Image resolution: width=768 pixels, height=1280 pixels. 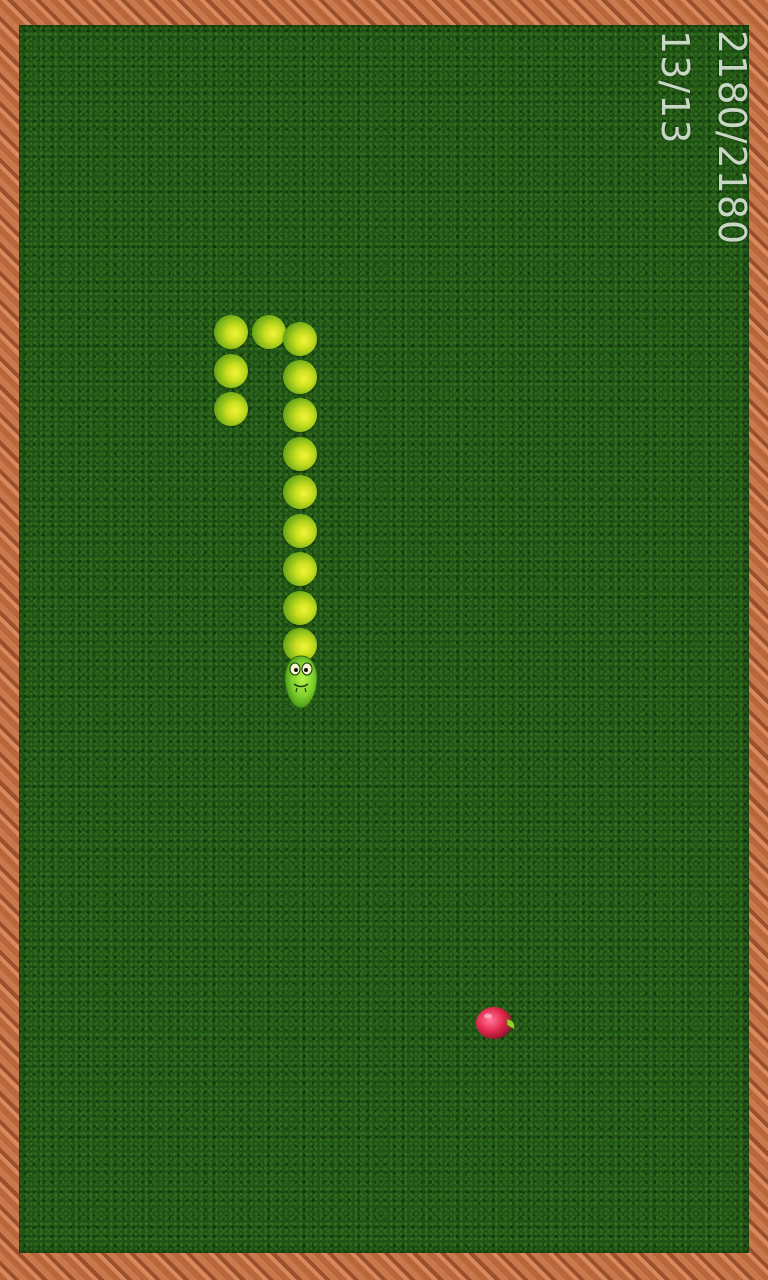 I want to click on score-counter: 2180/2180, so click(x=732, y=138).